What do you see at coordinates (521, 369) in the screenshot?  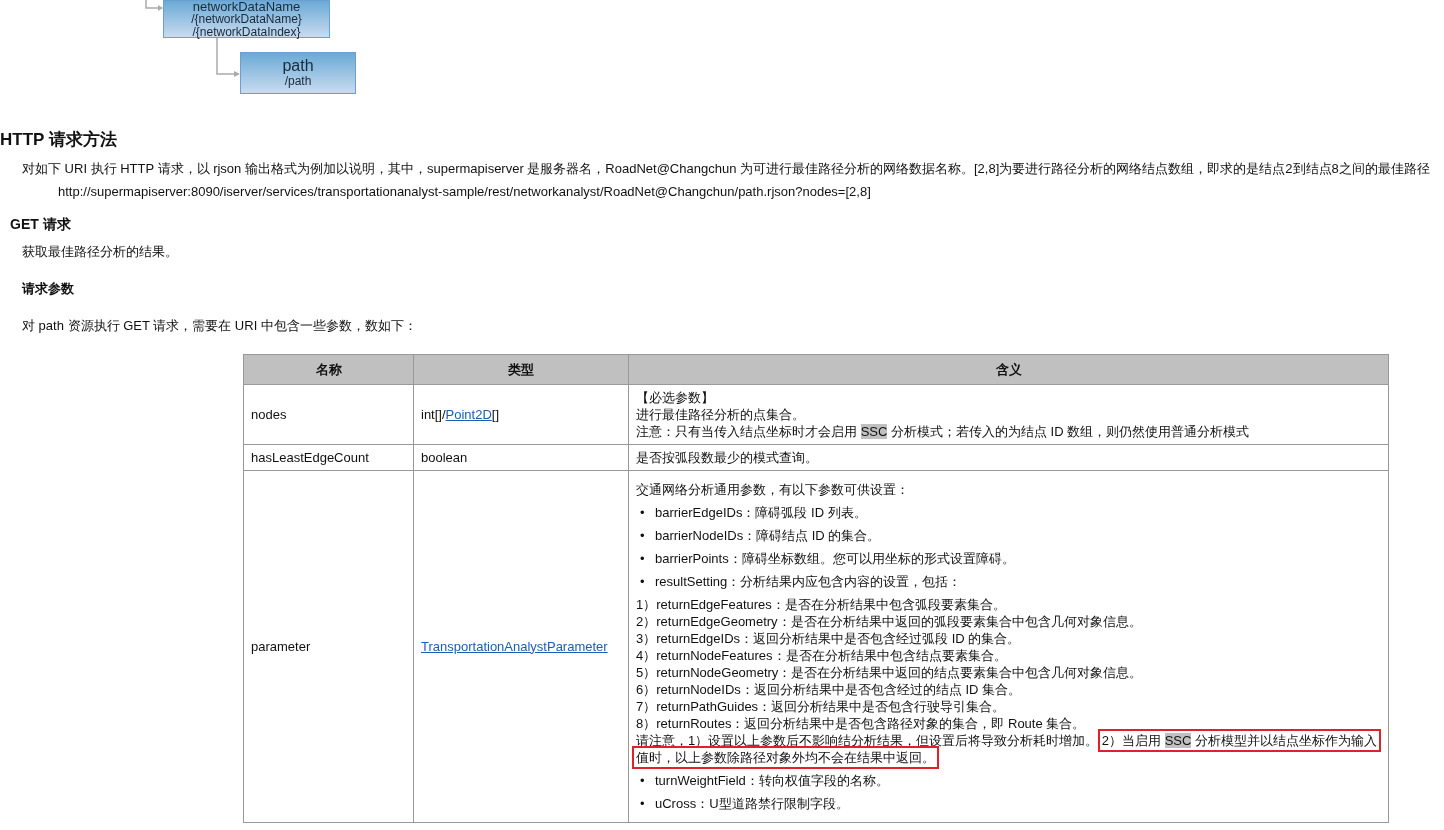 I see `column-header: 类型` at bounding box center [521, 369].